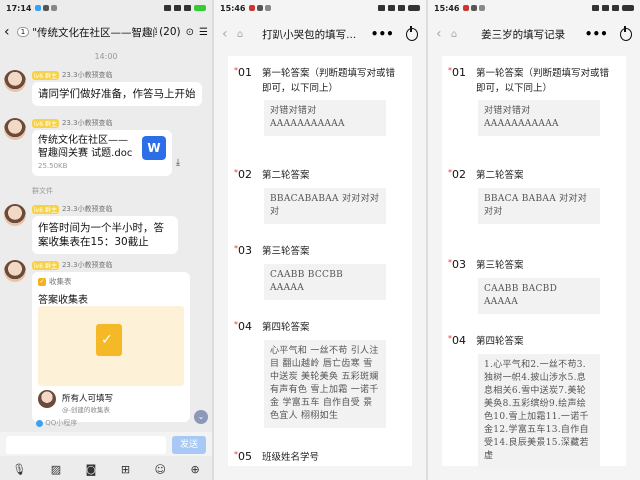 Image resolution: width=640 pixels, height=480 pixels. I want to click on status-time: 17:14, so click(19, 8).